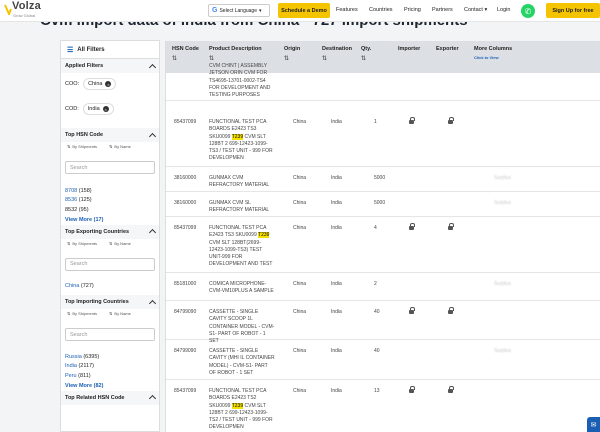 This screenshot has width=600, height=432. What do you see at coordinates (235, 54) in the screenshot?
I see `col-product-description: Product Description ⇅` at bounding box center [235, 54].